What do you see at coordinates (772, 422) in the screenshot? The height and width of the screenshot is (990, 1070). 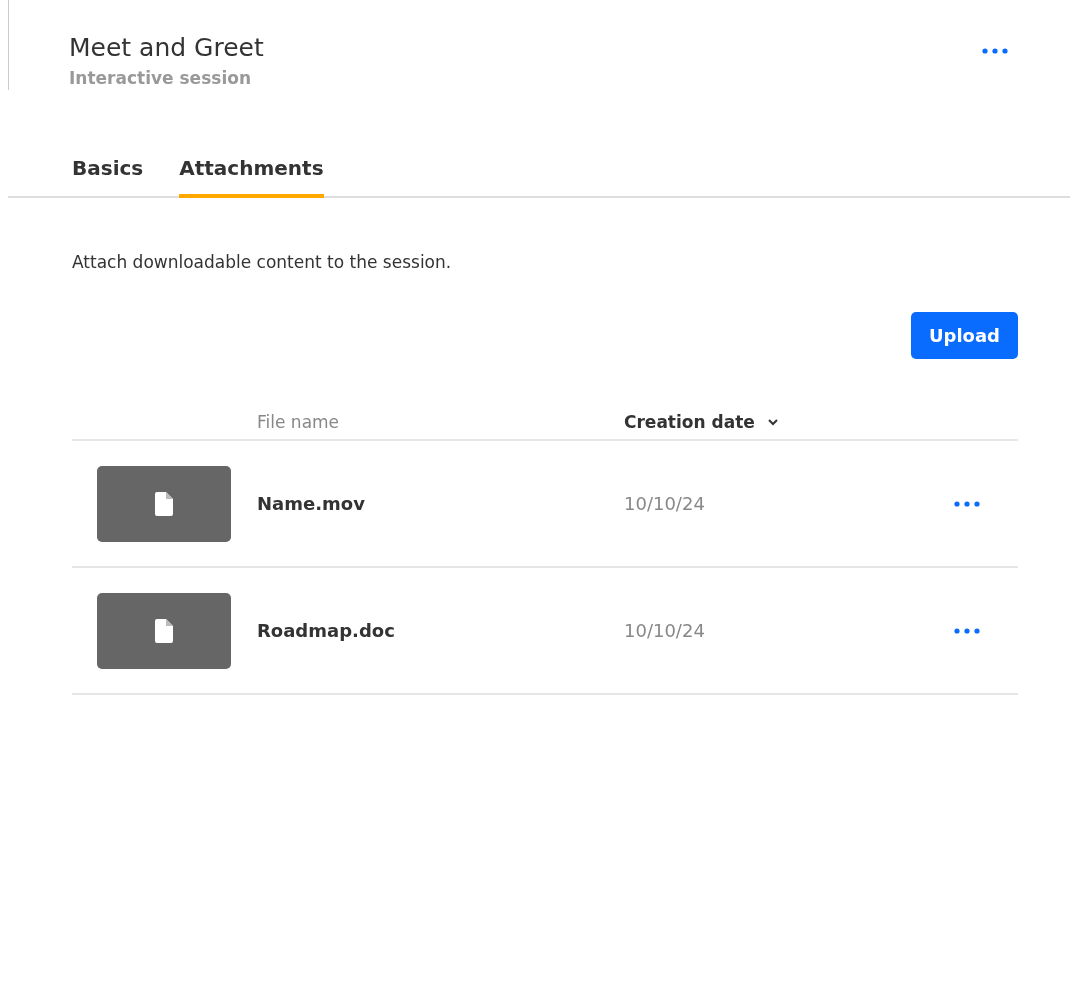 I see `caret-icon` at bounding box center [772, 422].